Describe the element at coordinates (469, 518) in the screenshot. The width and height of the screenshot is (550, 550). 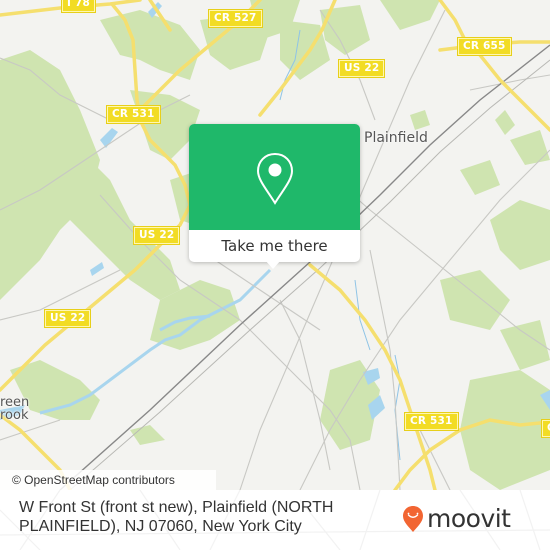
I see `moovit-wordmark: moovit` at that location.